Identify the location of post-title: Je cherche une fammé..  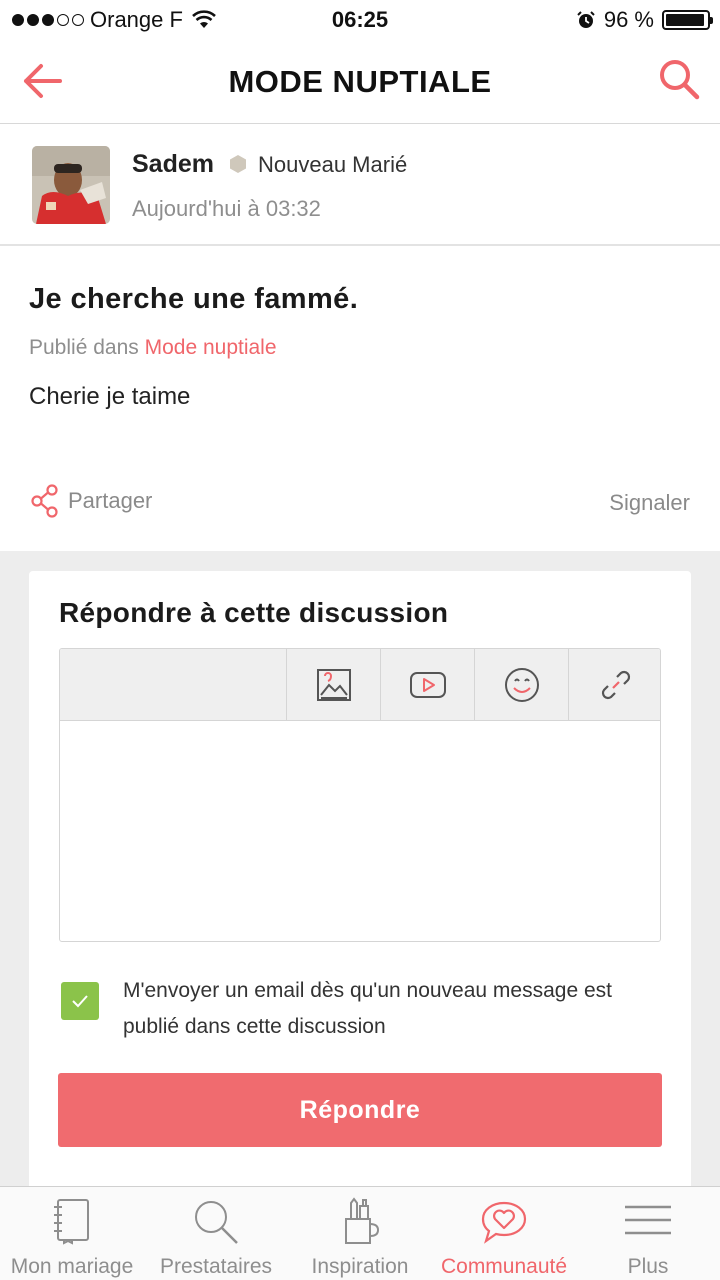
(194, 299).